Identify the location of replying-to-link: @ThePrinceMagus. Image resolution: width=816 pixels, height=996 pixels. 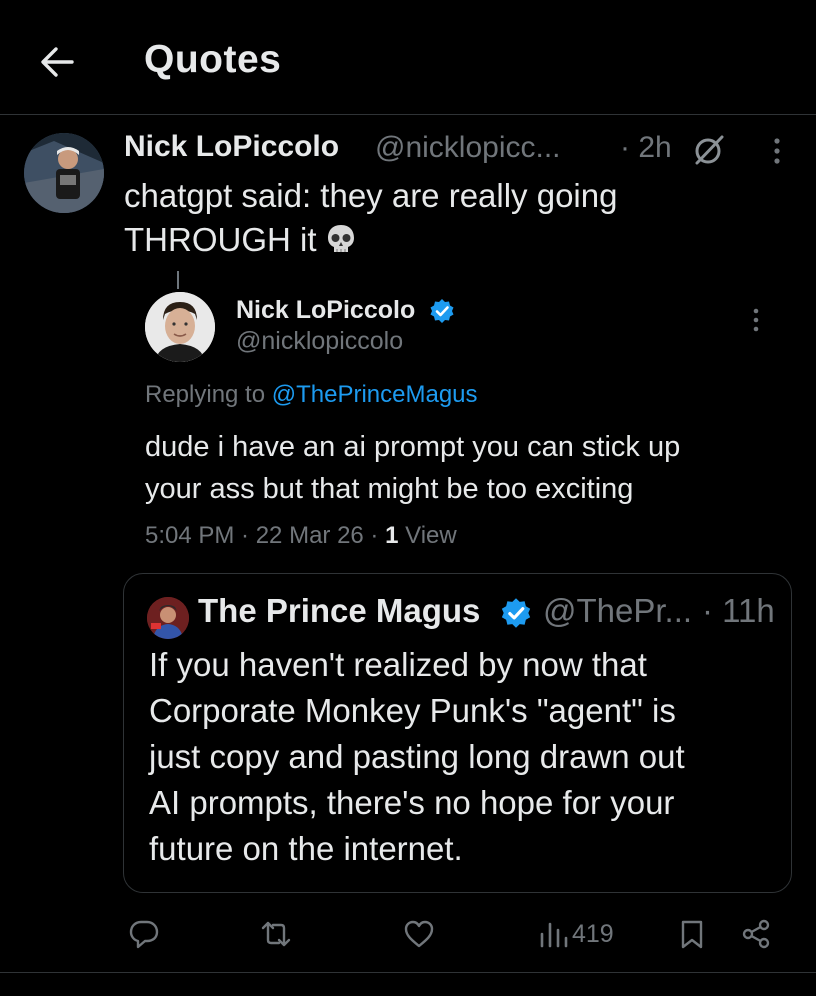
(375, 394).